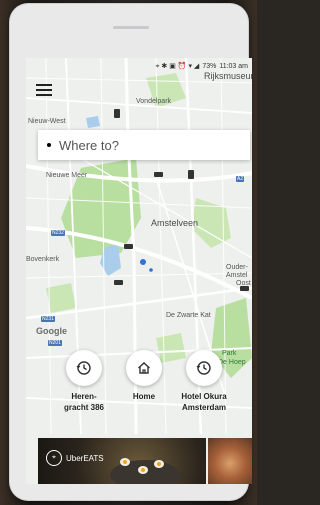 Image resolution: width=320 pixels, height=505 pixels. I want to click on ubereats-pin-icon: ⌖, so click(54, 458).